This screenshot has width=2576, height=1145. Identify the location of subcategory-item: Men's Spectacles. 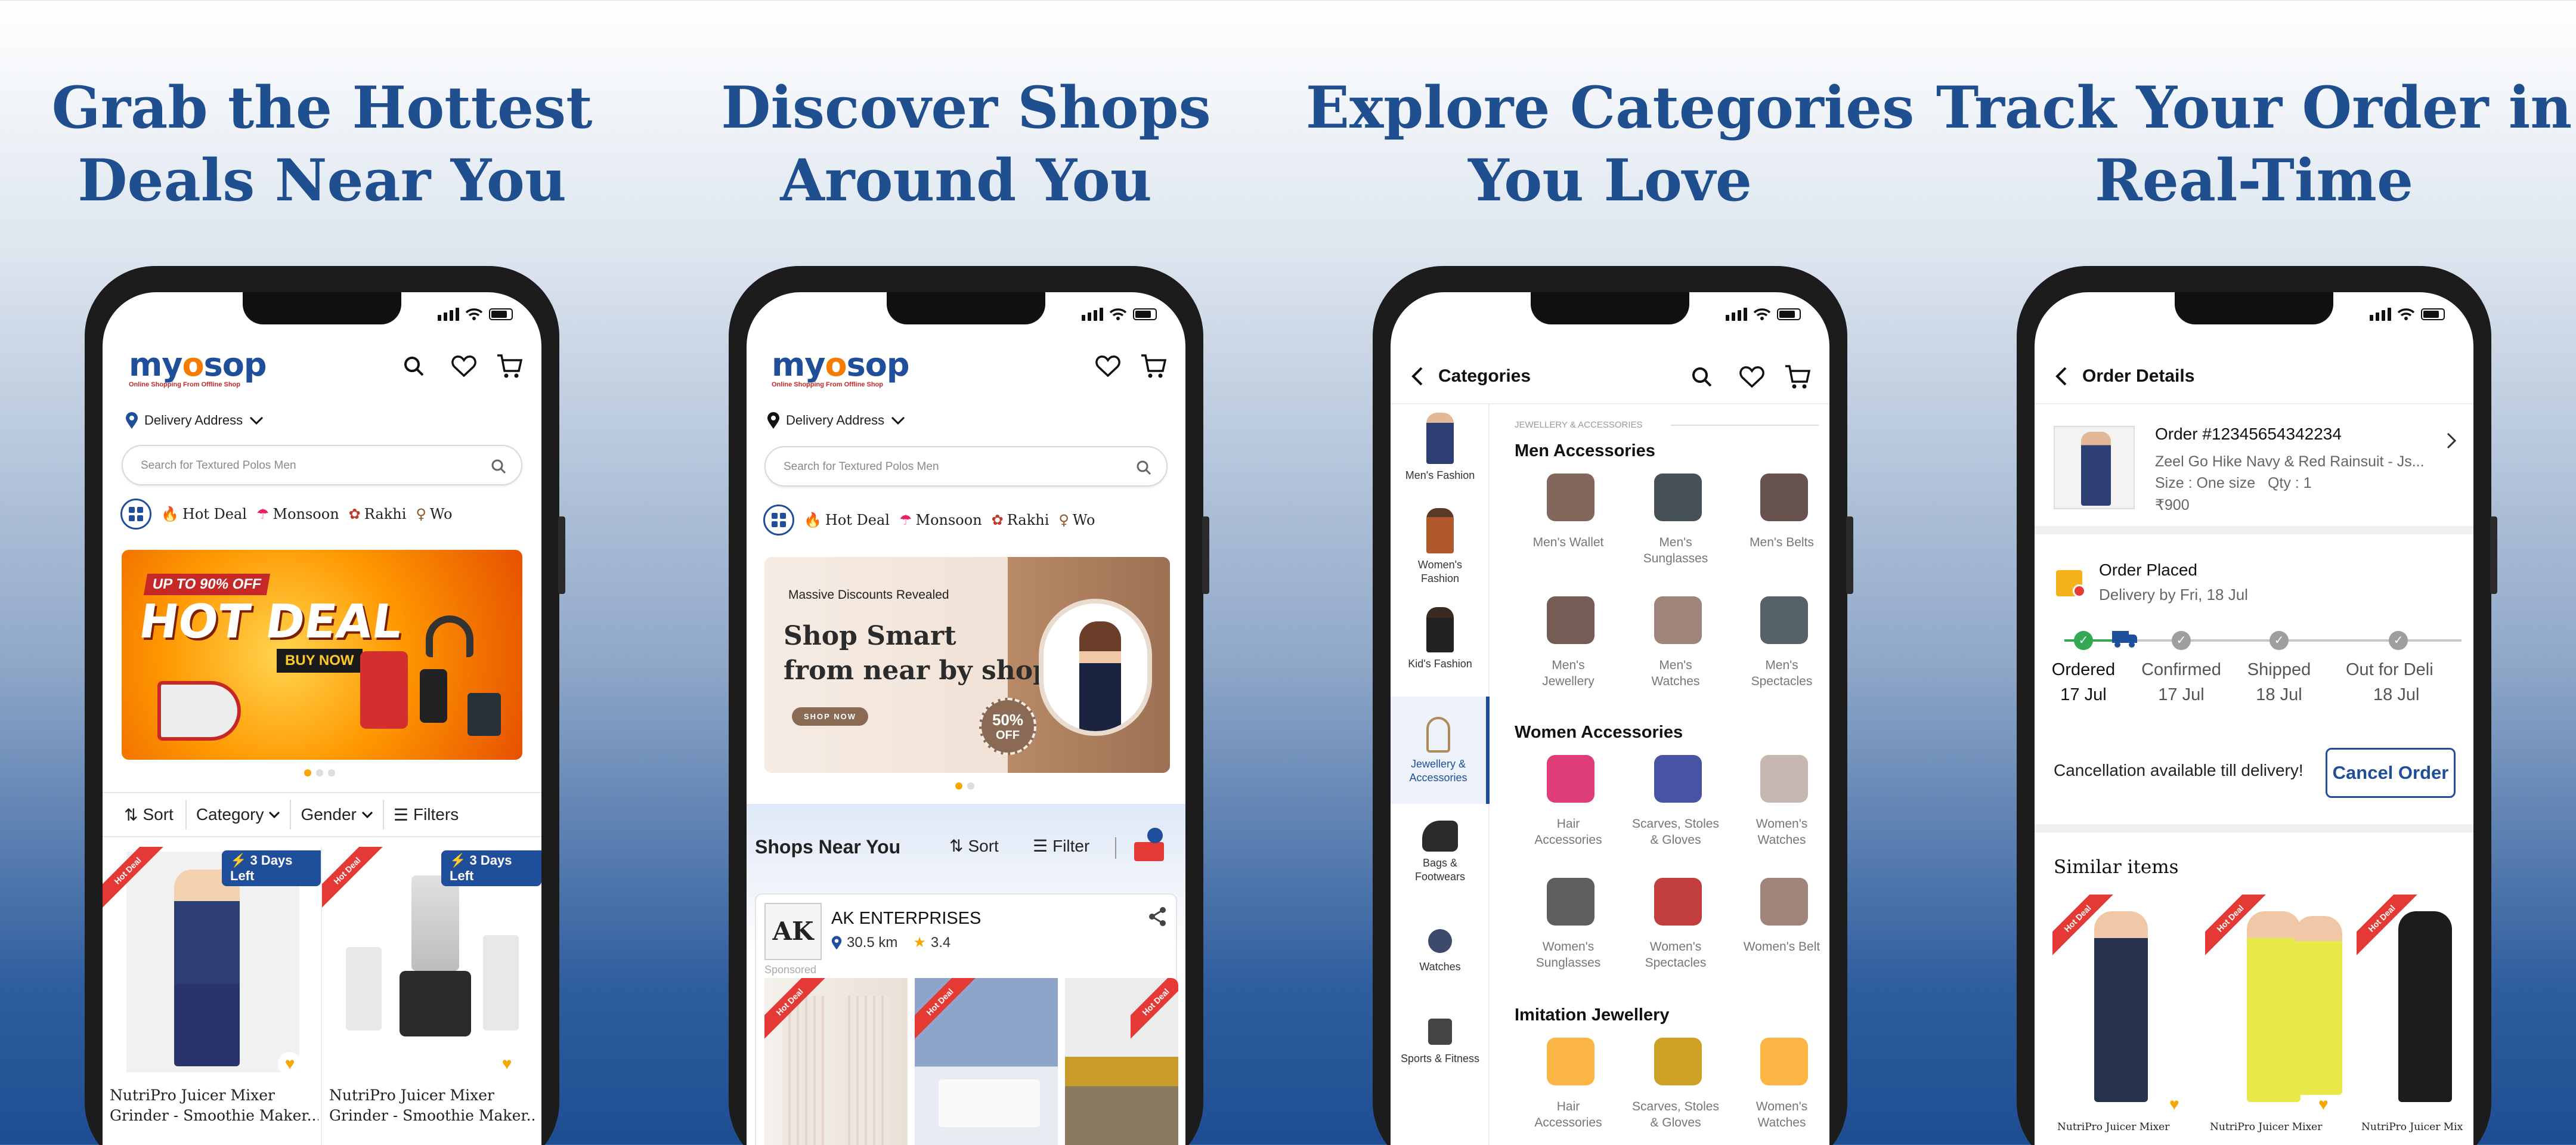
(1779, 673).